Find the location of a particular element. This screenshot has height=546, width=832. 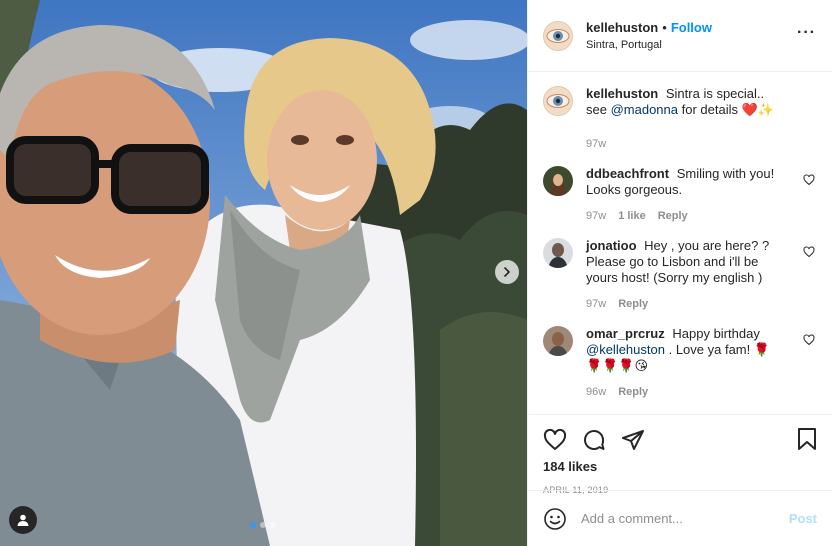

emoji-button is located at coordinates (555, 519).